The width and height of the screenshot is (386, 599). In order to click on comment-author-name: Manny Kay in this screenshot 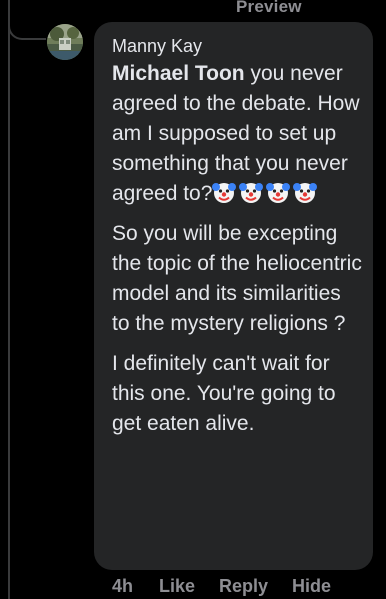, I will do `click(237, 46)`.